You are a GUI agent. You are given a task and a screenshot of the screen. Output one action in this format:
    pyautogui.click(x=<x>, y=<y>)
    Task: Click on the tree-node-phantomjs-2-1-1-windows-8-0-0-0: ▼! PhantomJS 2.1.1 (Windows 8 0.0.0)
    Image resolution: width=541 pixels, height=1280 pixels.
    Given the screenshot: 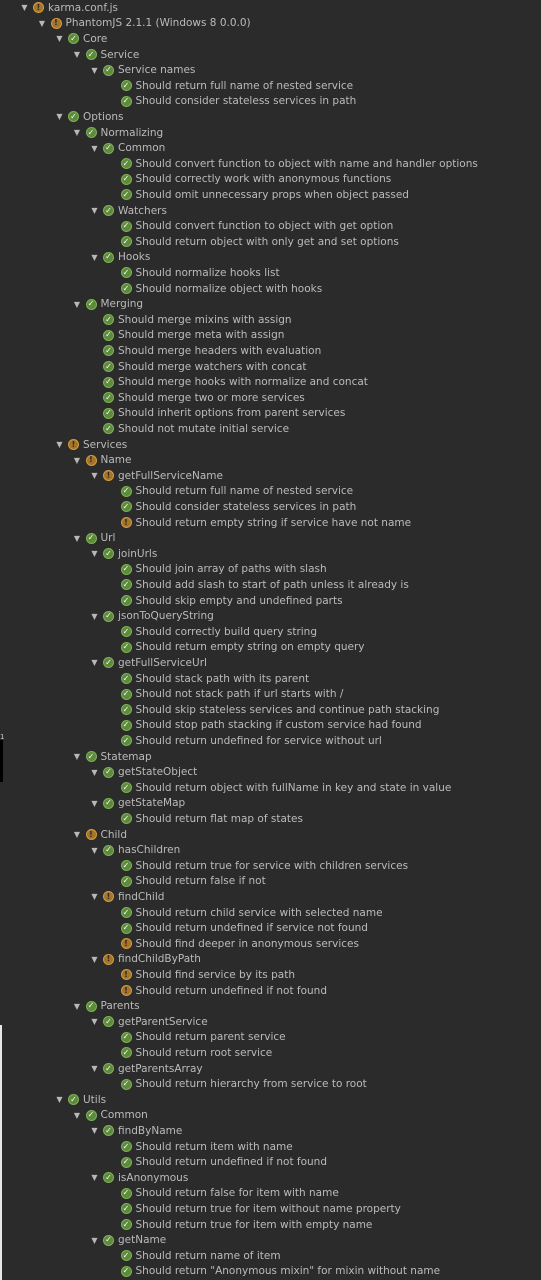 What is the action you would take?
    pyautogui.click(x=270, y=24)
    